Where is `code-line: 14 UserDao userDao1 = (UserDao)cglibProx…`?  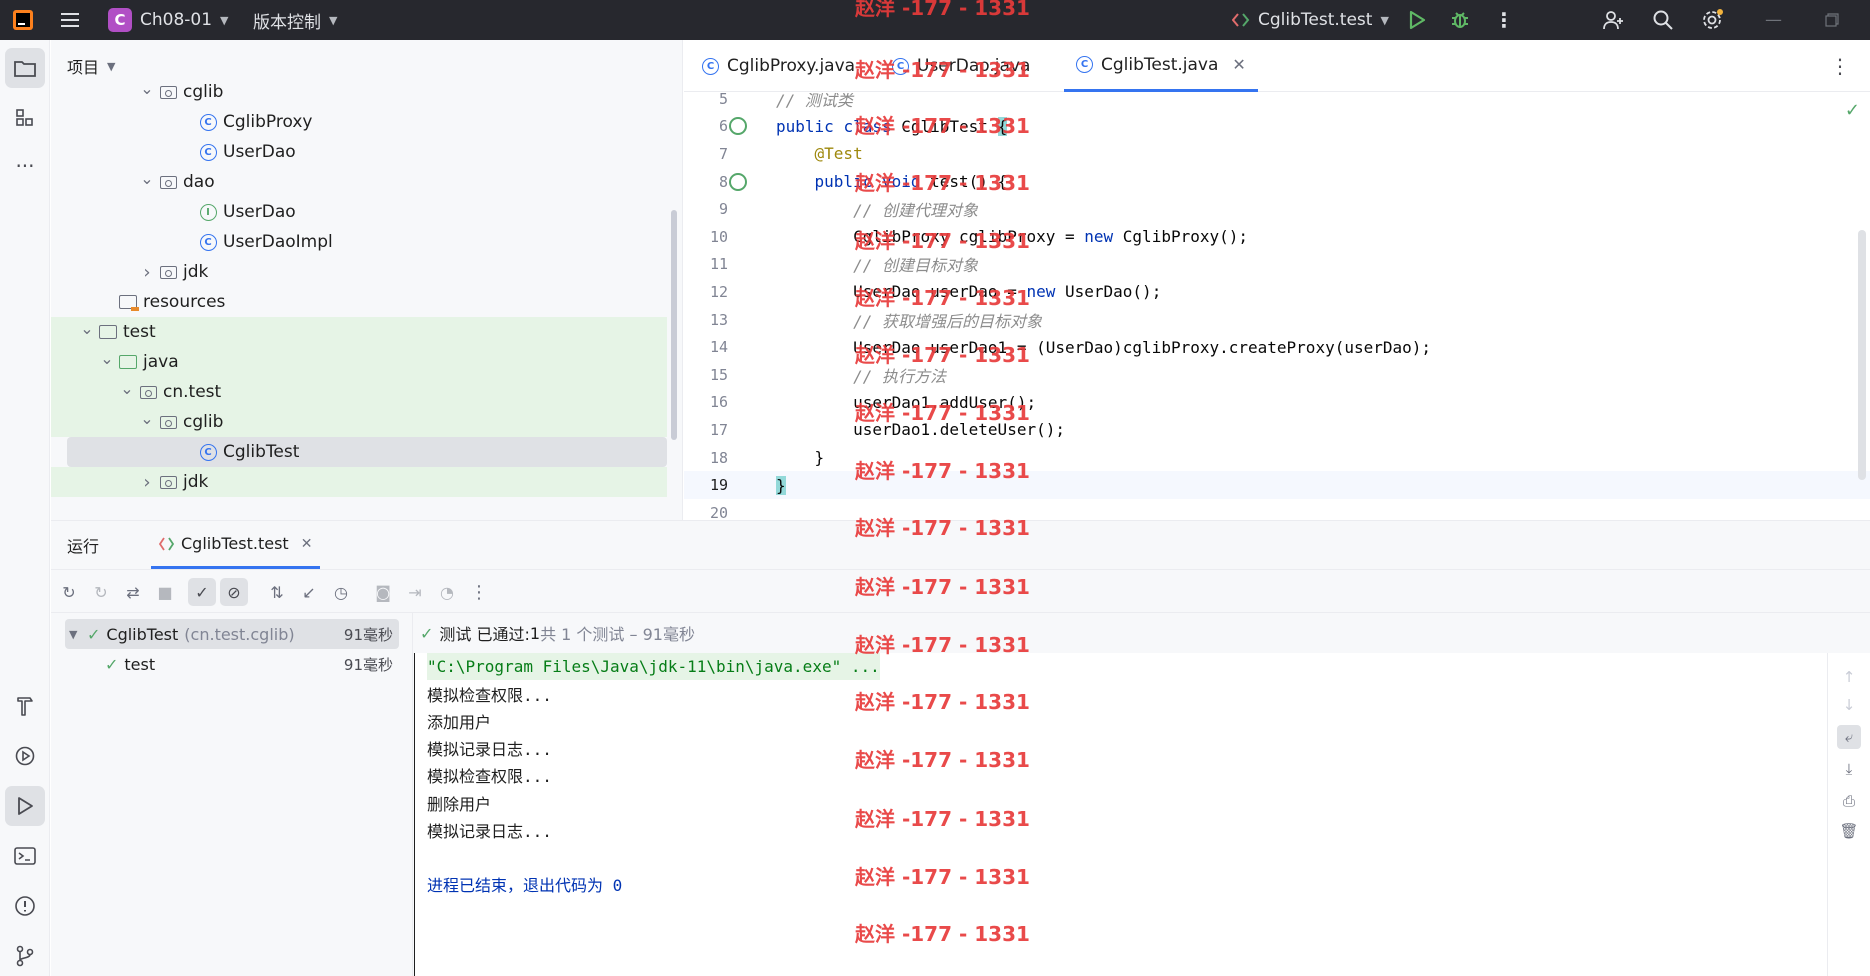 code-line: 14 UserDao userDao1 = (UserDao)cglibProx… is located at coordinates (1277, 347).